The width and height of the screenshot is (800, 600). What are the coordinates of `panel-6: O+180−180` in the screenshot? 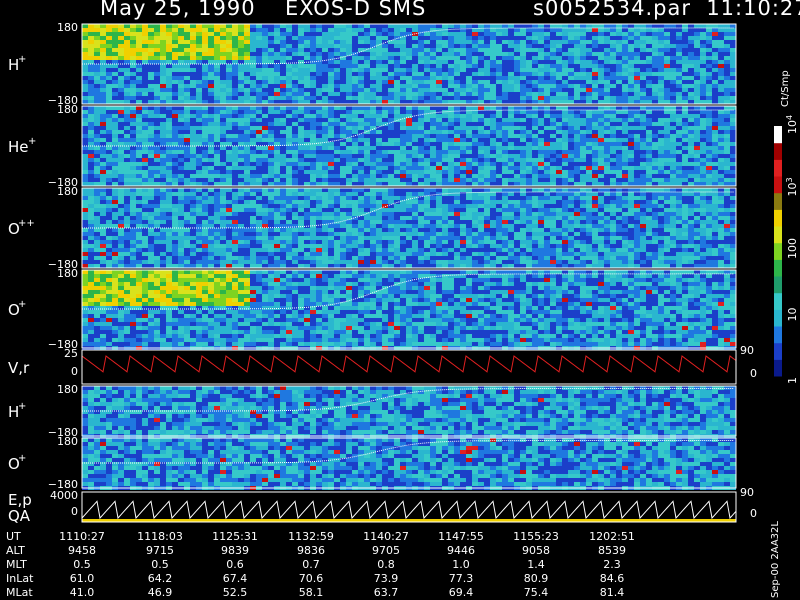 It's located at (372, 463).